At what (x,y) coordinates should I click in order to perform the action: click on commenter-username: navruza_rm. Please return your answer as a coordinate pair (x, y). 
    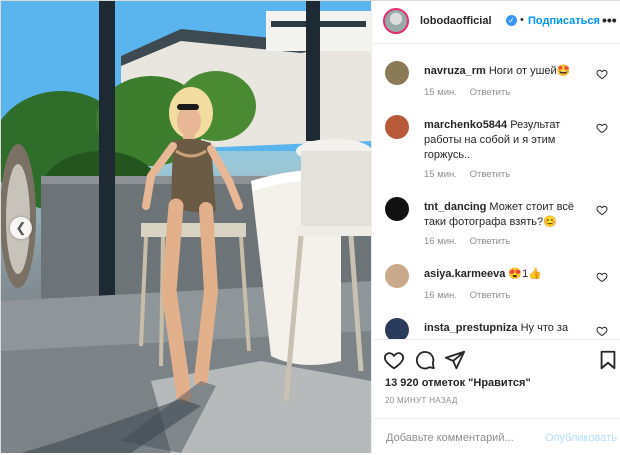
    Looking at the image, I should click on (455, 71).